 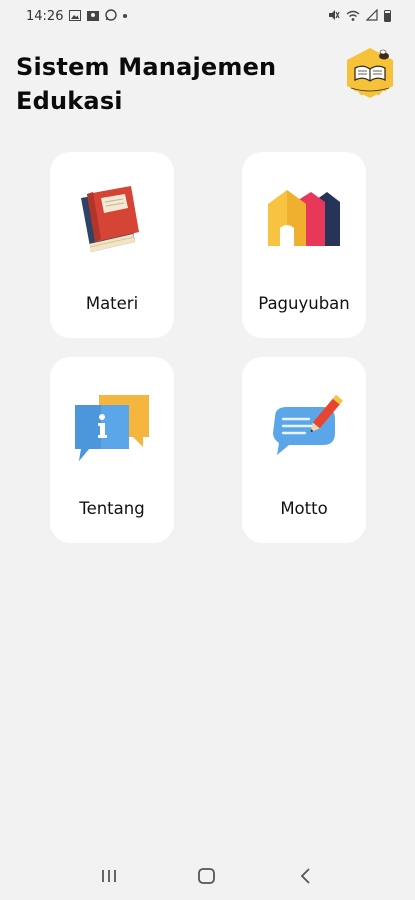 I want to click on note-pencil-icon, so click(x=304, y=428).